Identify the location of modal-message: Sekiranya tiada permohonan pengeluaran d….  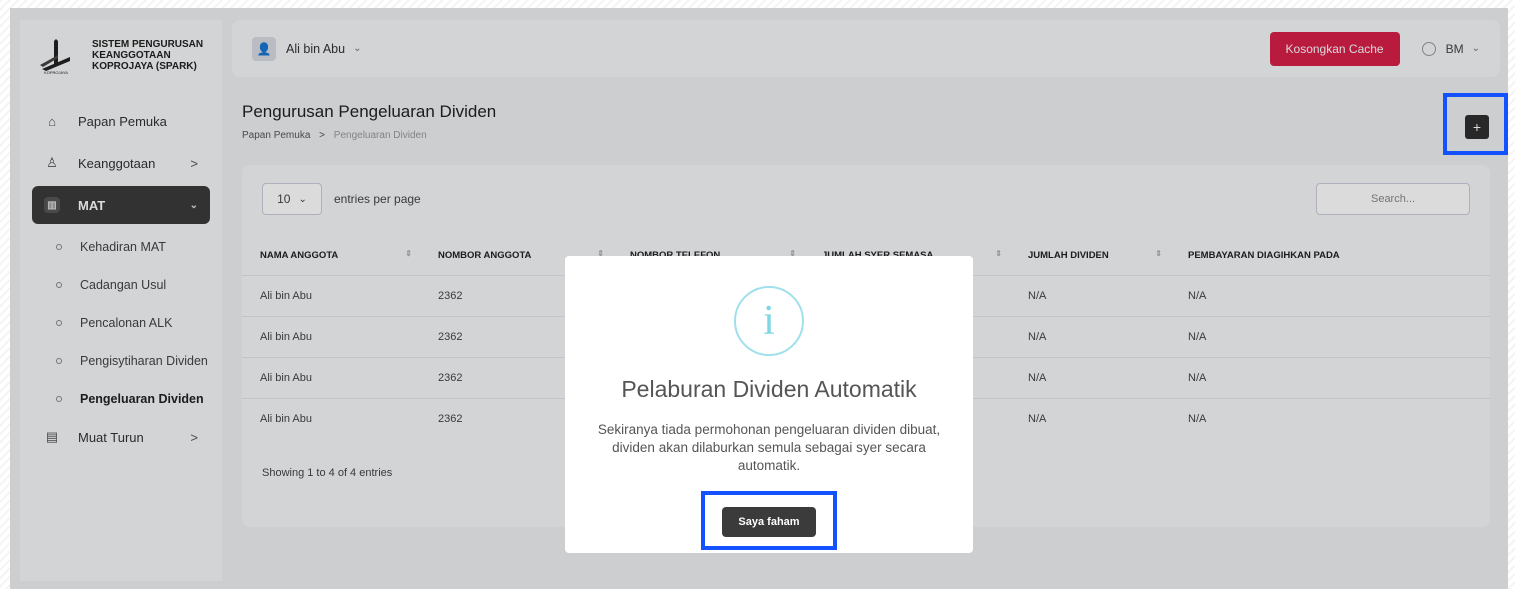
(769, 447).